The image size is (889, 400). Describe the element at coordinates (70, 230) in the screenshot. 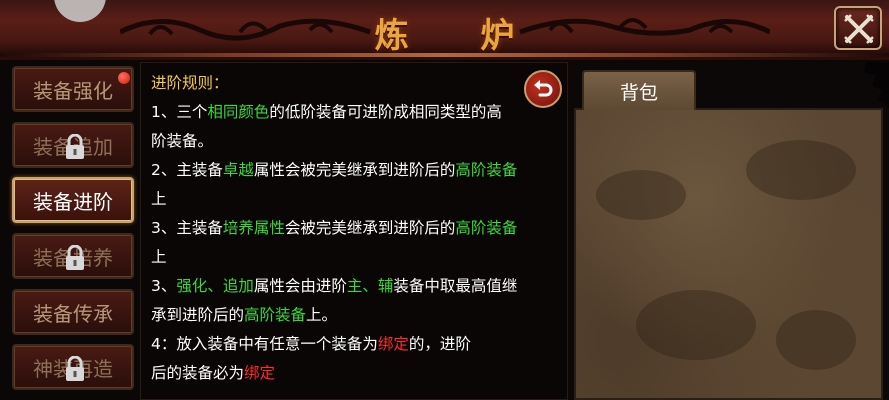

I see `sidebar: 装备强化 装备追加 装备进阶 装备培养 装备传承 神装再造` at that location.